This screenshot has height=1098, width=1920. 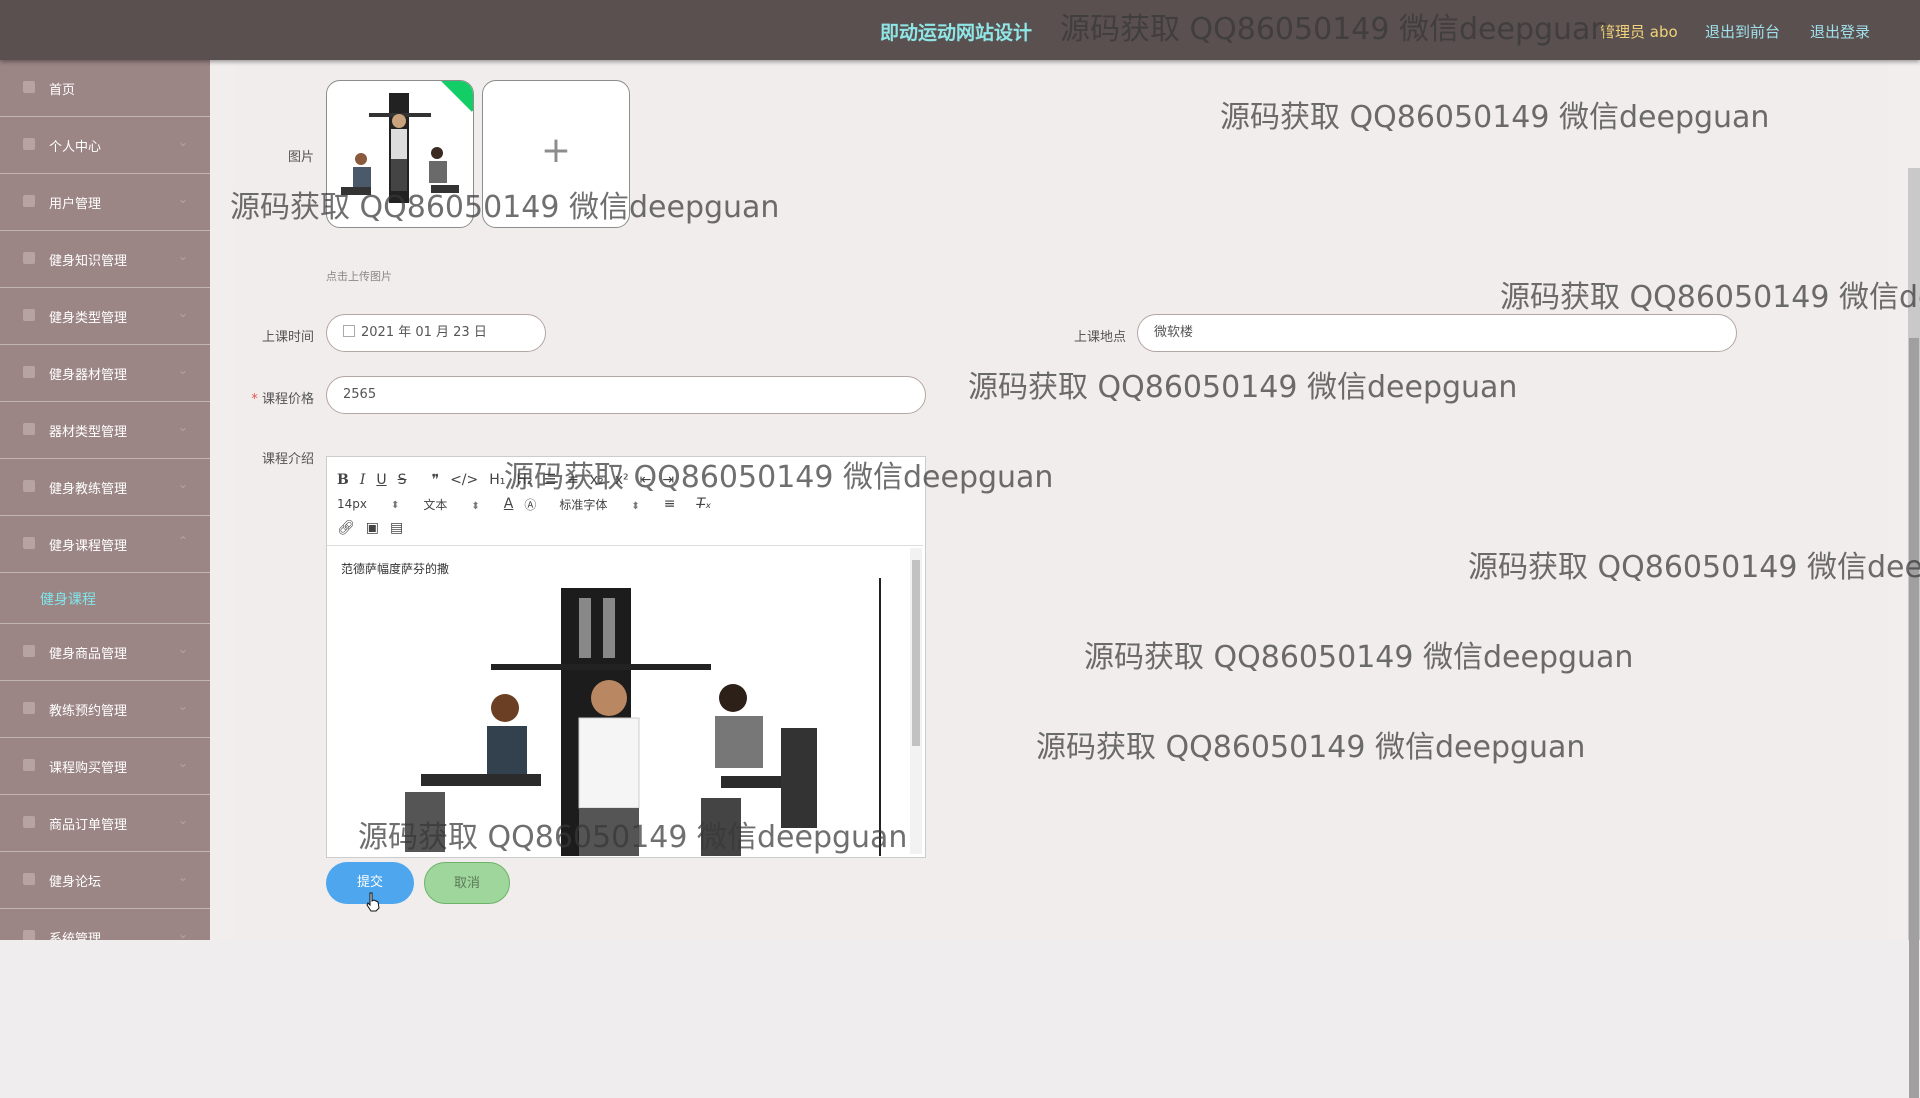 I want to click on font-color-button: A, so click(x=509, y=504).